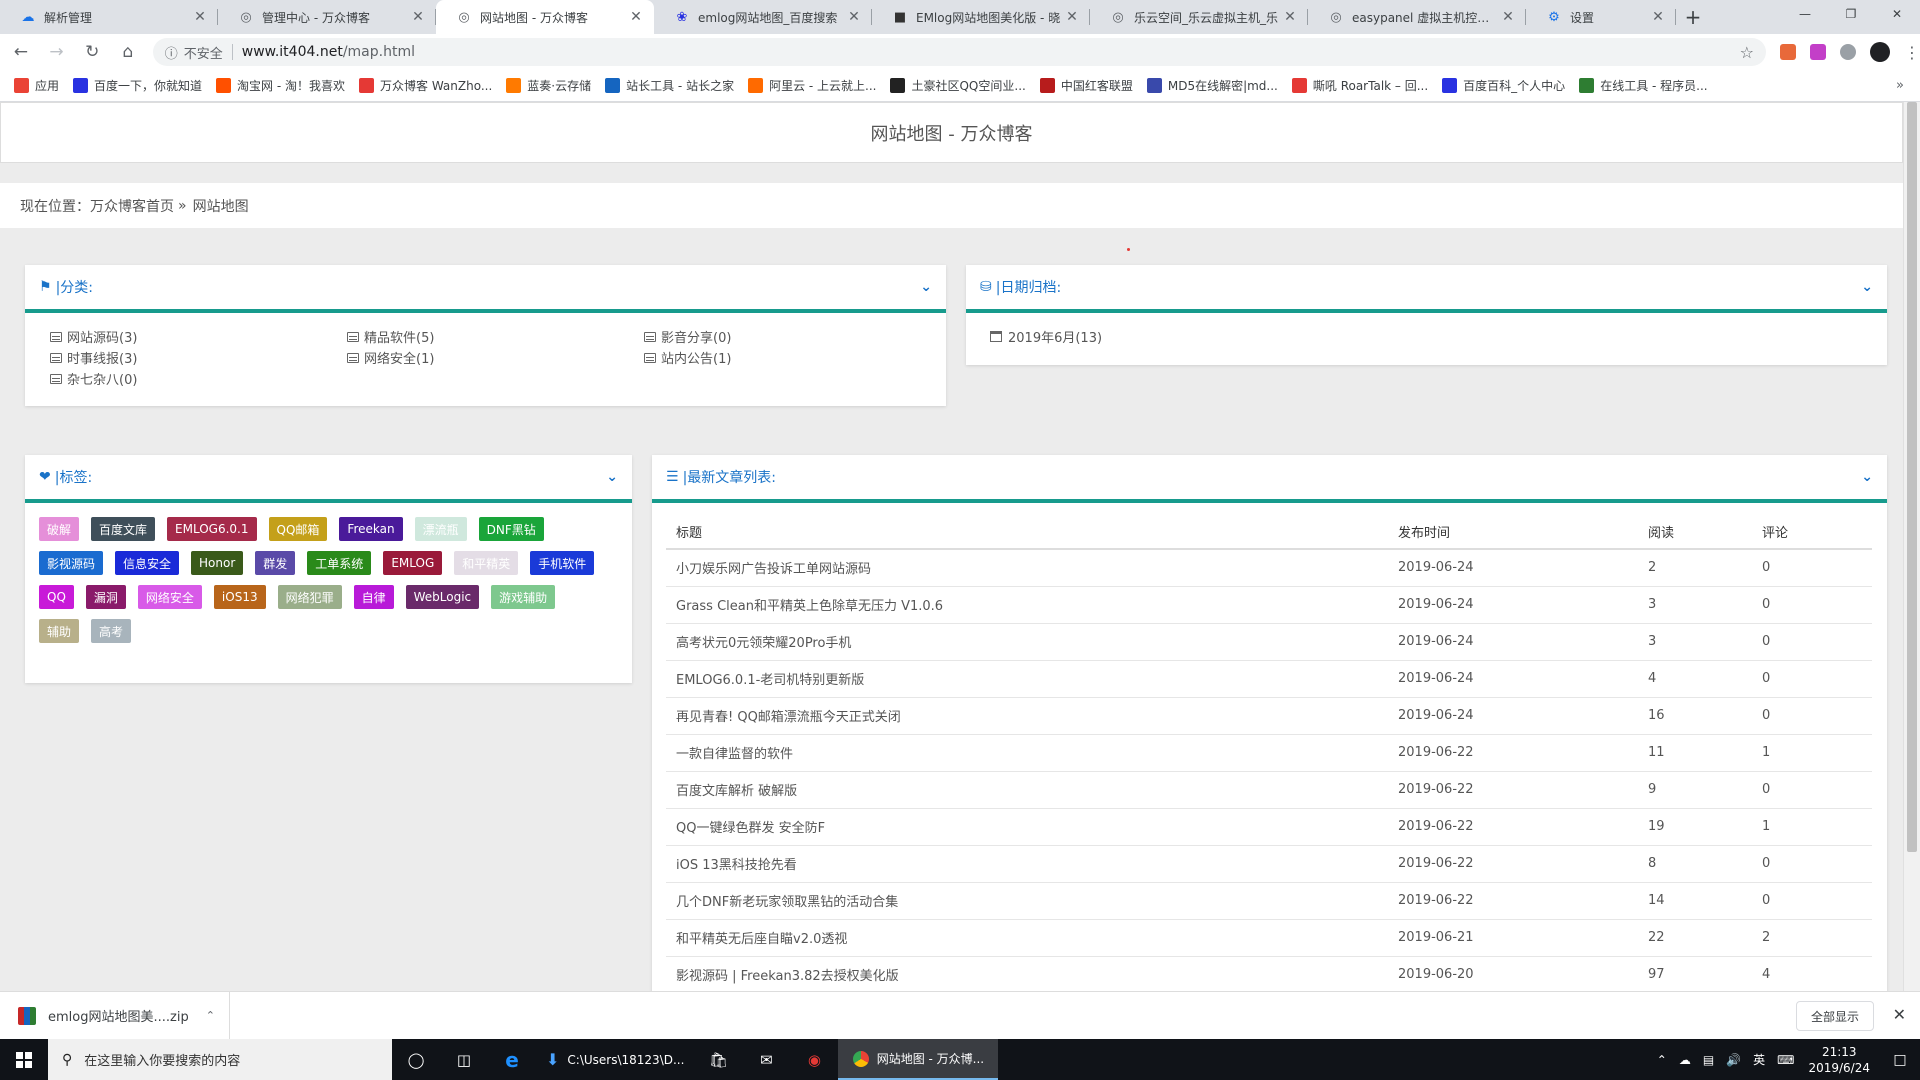 The width and height of the screenshot is (1920, 1080). Describe the element at coordinates (1818, 52) in the screenshot. I see `extension-icon` at that location.